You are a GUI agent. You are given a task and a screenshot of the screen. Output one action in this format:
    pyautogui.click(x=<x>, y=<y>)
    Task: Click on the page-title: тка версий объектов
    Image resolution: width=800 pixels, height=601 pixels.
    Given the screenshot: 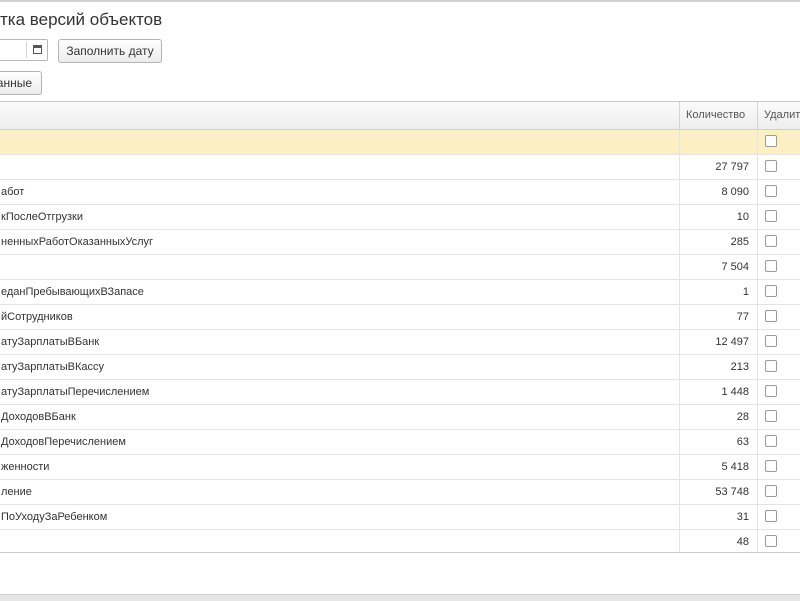 What is the action you would take?
    pyautogui.click(x=81, y=19)
    